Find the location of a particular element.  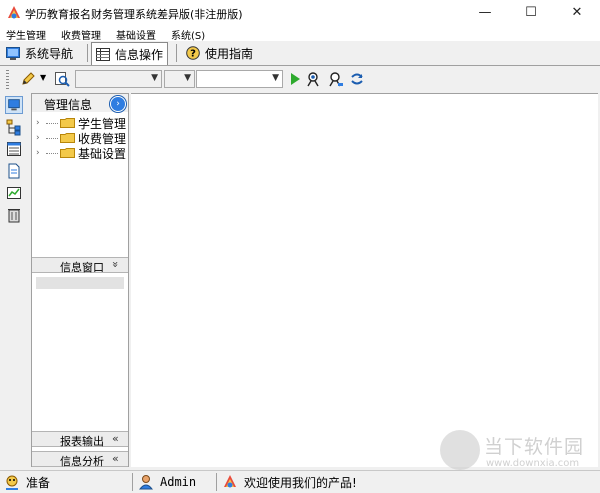

report-output-title: 报表输出 is located at coordinates (82, 441).